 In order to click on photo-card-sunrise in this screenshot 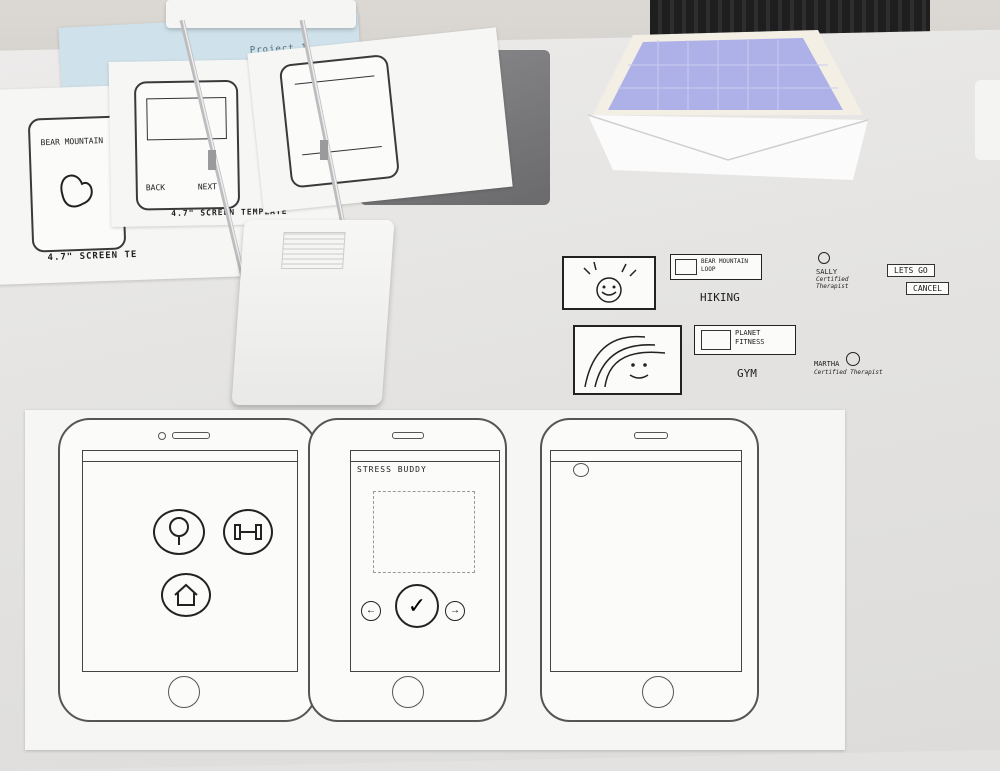, I will do `click(609, 283)`.